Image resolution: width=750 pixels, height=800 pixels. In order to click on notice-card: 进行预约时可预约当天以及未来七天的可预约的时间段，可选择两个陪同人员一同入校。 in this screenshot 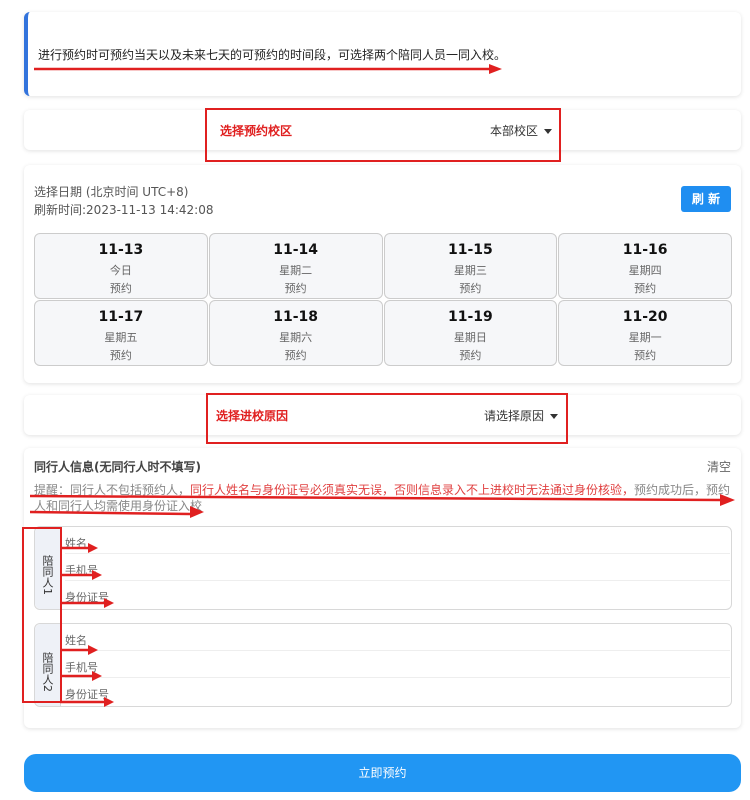, I will do `click(382, 54)`.